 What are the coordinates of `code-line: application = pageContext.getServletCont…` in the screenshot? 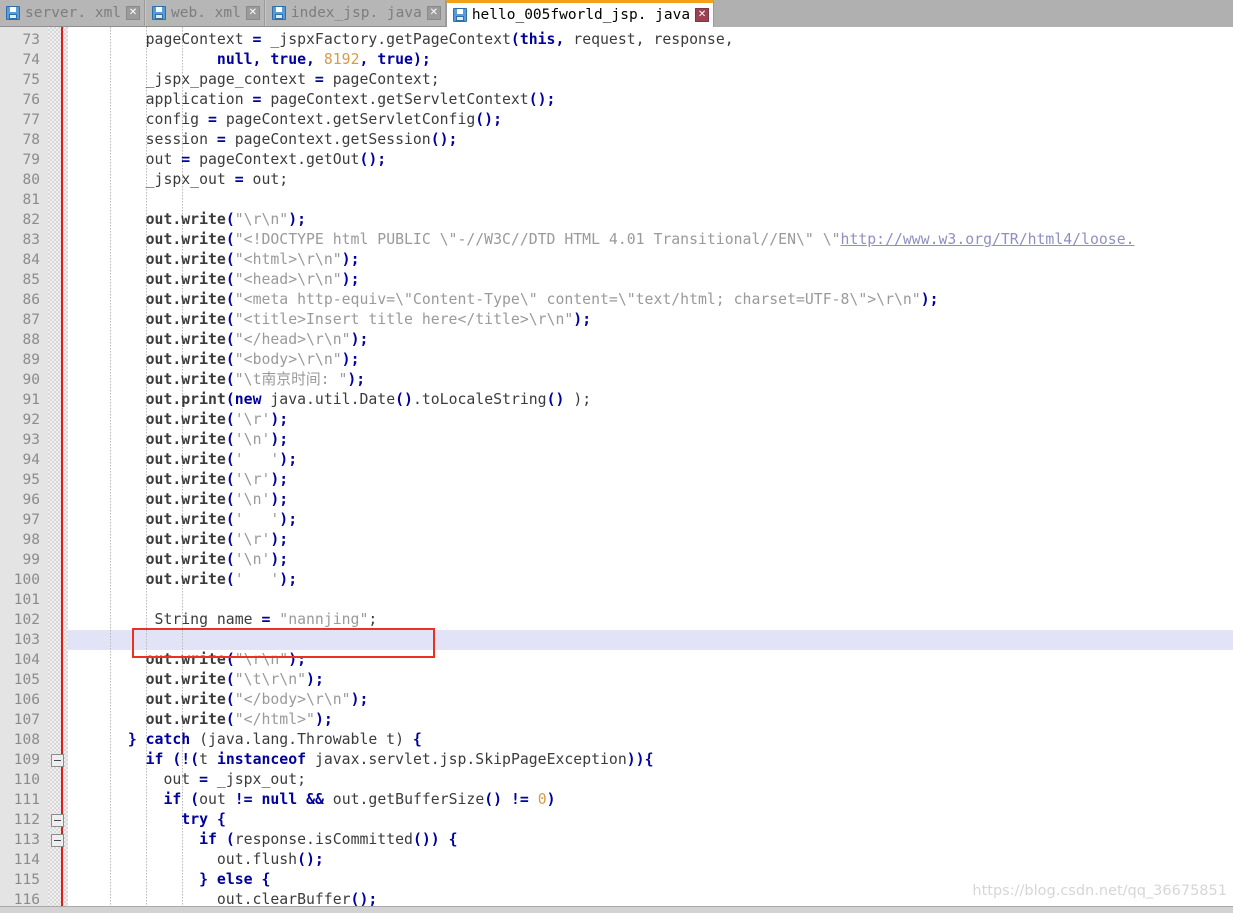 It's located at (333, 100).